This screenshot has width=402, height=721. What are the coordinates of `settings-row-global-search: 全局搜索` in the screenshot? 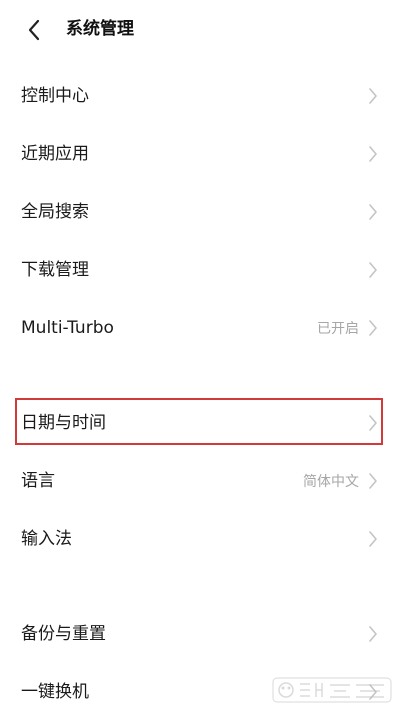 It's located at (201, 212).